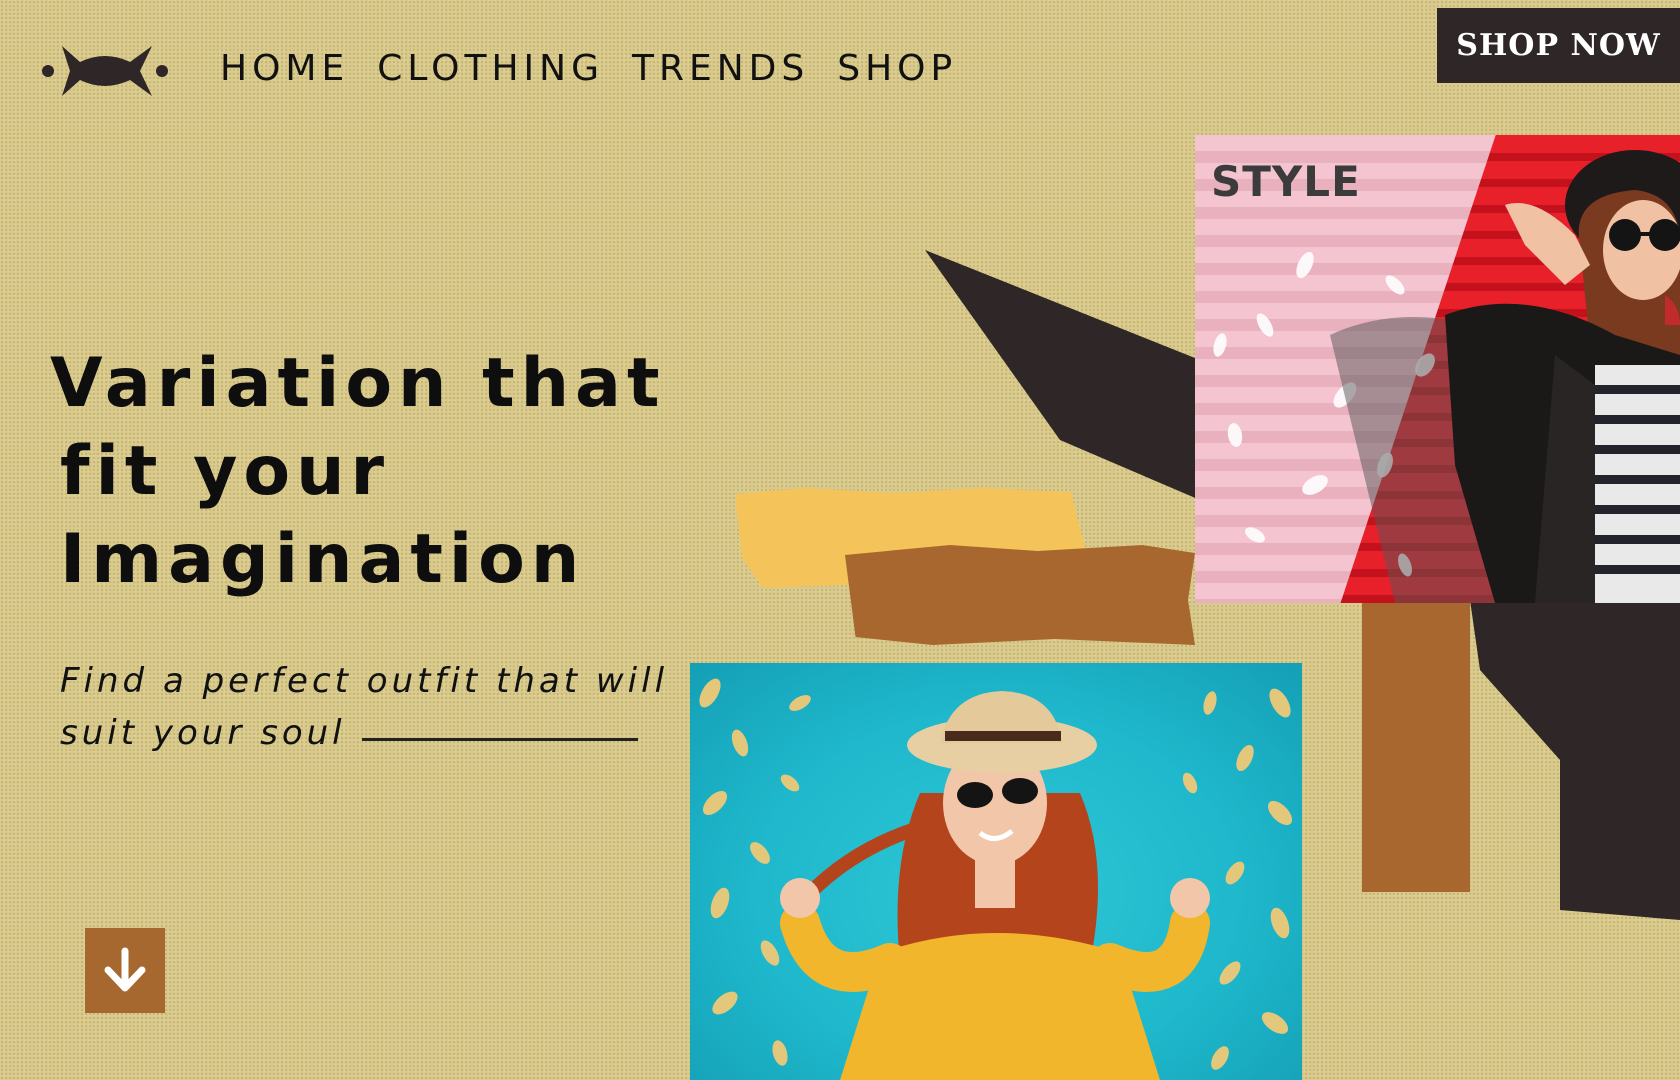 The image size is (1680, 1080). What do you see at coordinates (1416, 746) in the screenshot?
I see `brown-bar-shape` at bounding box center [1416, 746].